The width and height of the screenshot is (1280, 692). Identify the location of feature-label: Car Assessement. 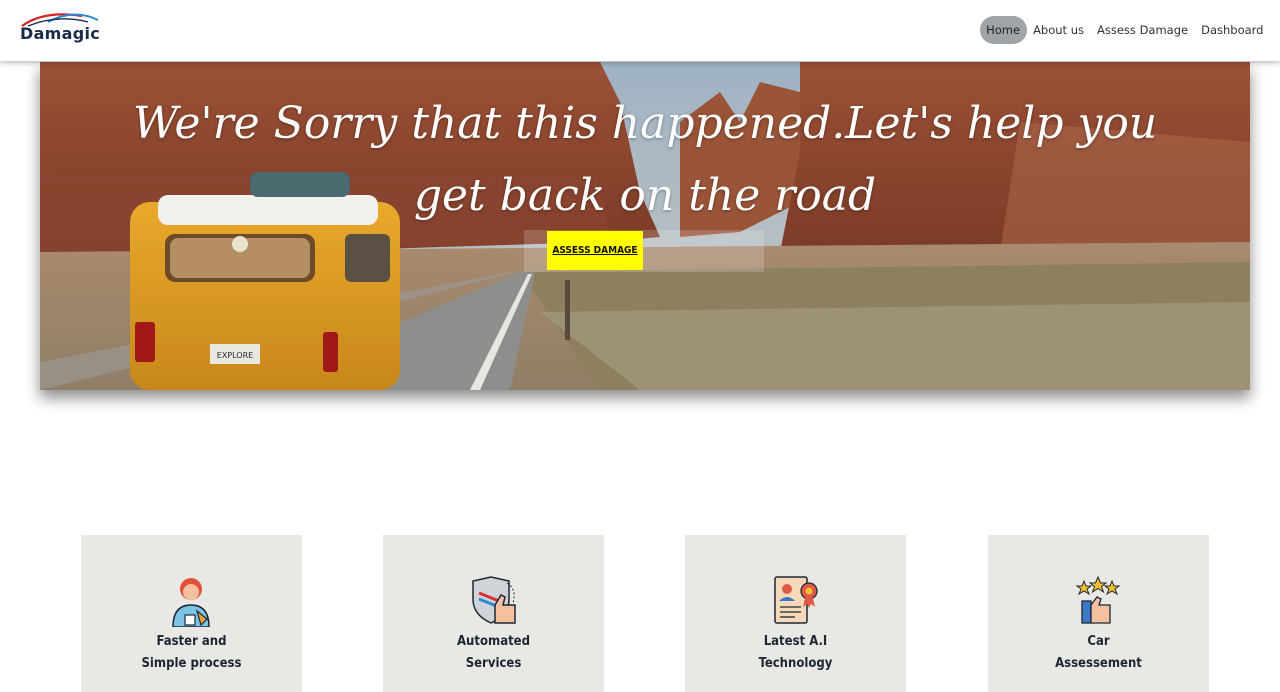
(1098, 652).